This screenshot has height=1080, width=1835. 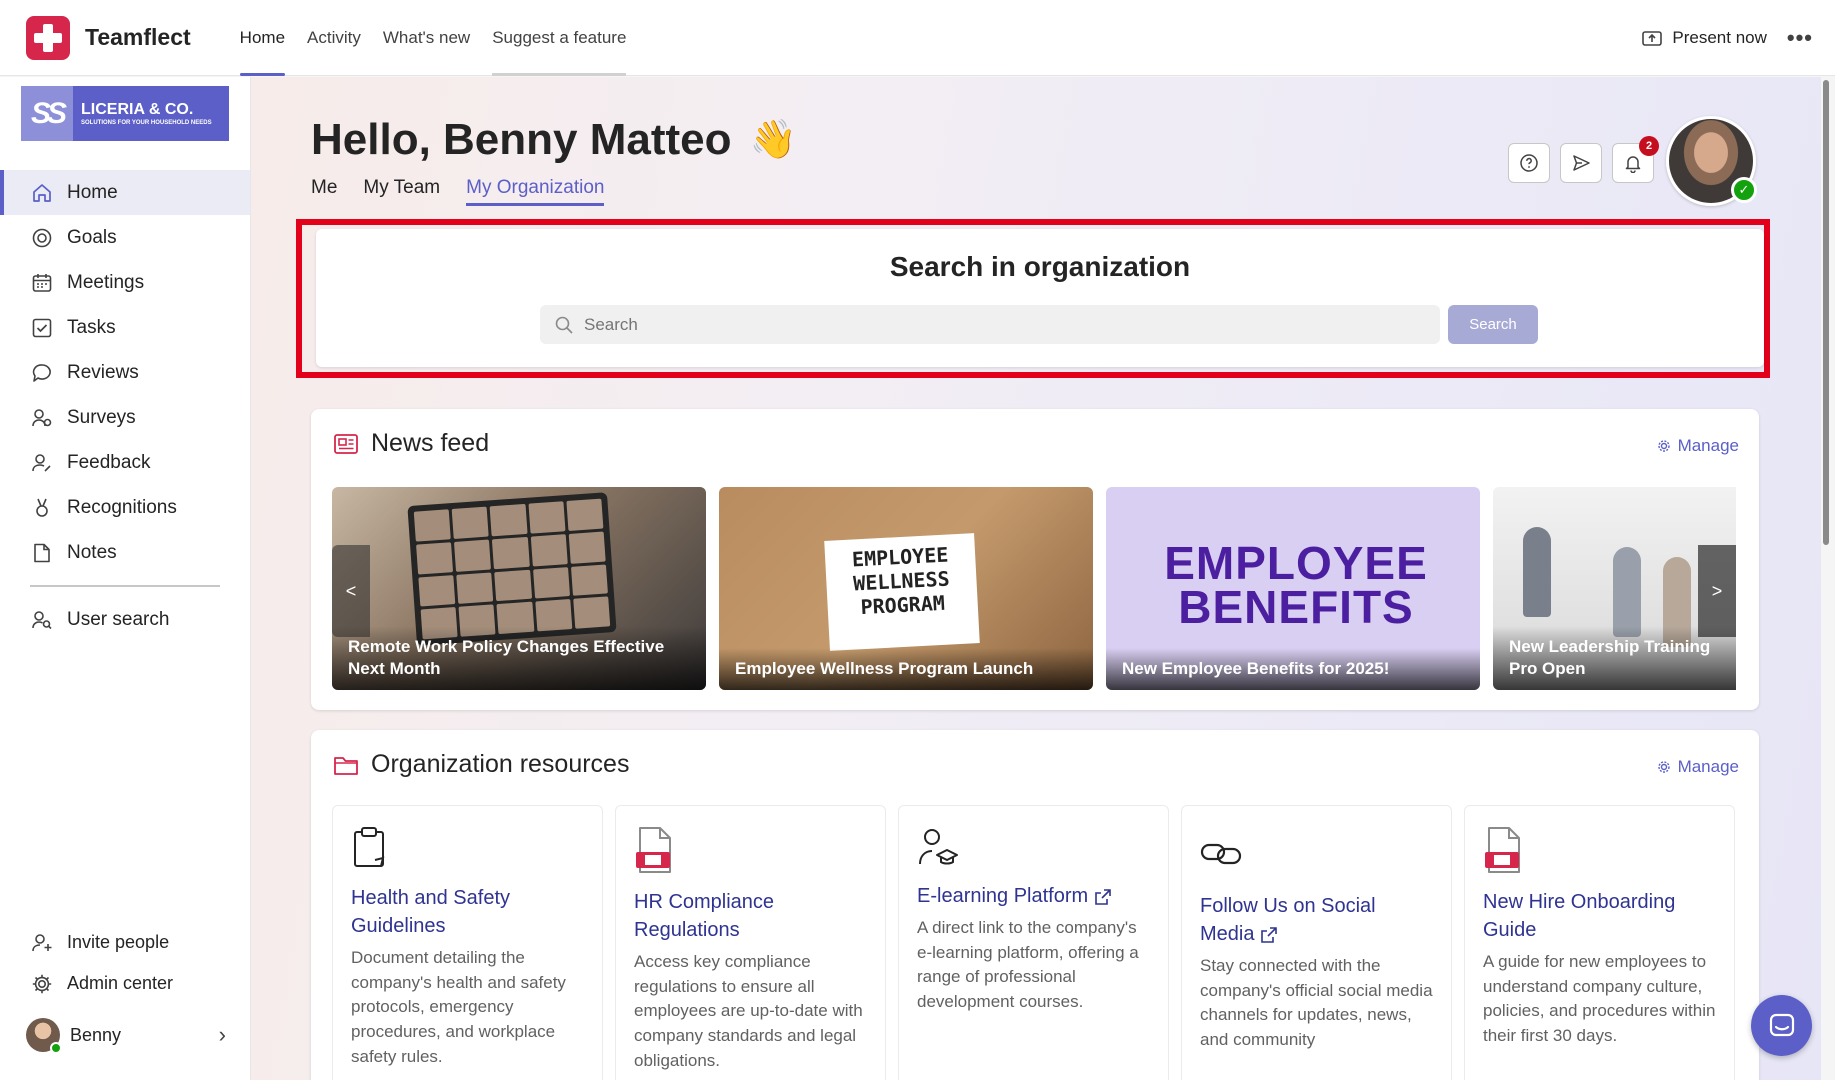 What do you see at coordinates (1529, 163) in the screenshot?
I see `help-button` at bounding box center [1529, 163].